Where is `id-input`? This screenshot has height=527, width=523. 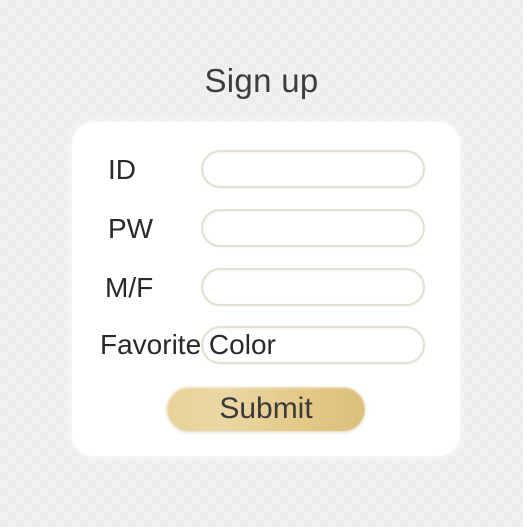
id-input is located at coordinates (313, 169).